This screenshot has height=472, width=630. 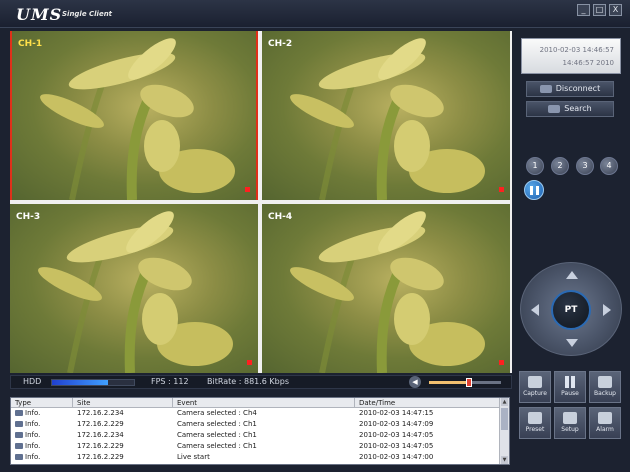 I want to click on ptz-up-icon, so click(x=572, y=275).